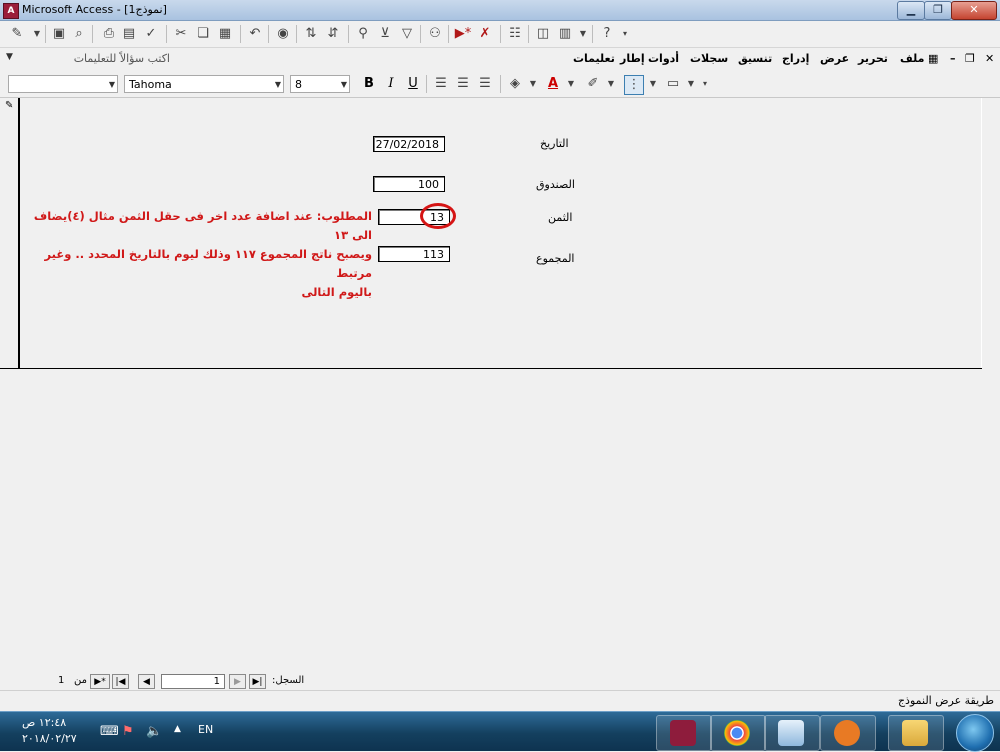 Image resolution: width=1000 pixels, height=752 pixels. Describe the element at coordinates (203, 34) in the screenshot. I see `copy-icon: ❏` at that location.